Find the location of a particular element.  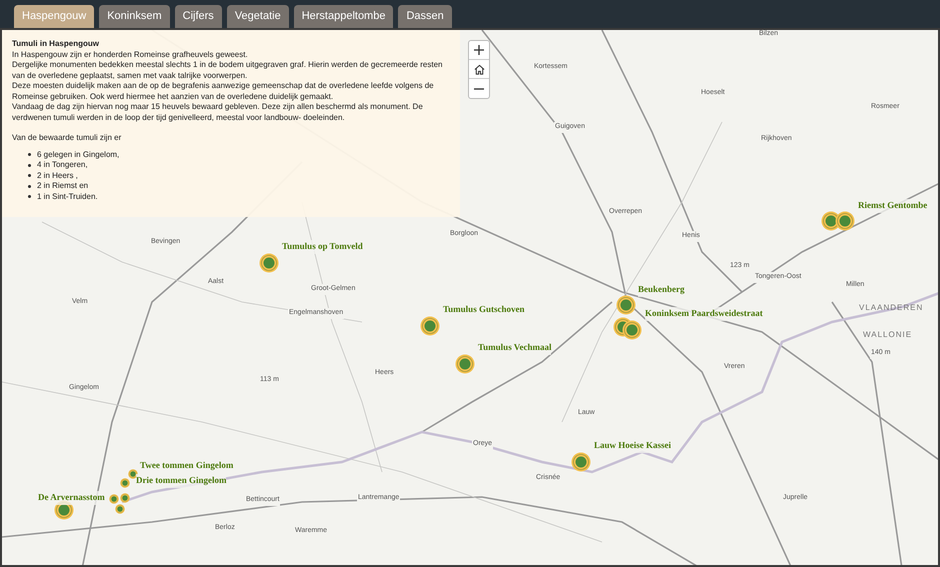

list-item: 2 in Heers , is located at coordinates (57, 175).